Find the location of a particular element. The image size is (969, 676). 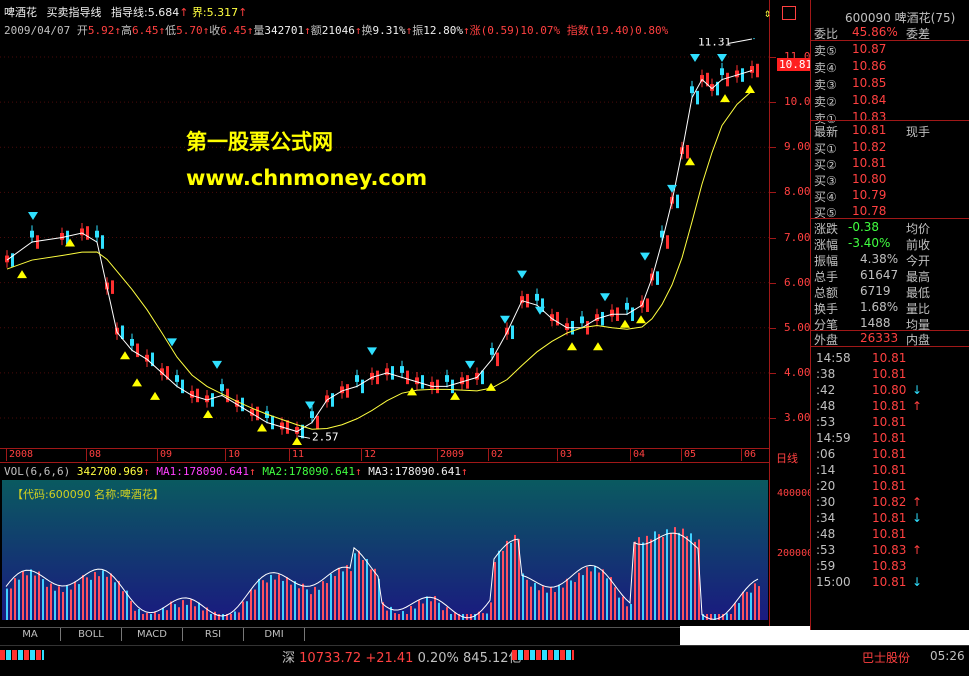

stat-label-2: 今开 is located at coordinates (918, 261).